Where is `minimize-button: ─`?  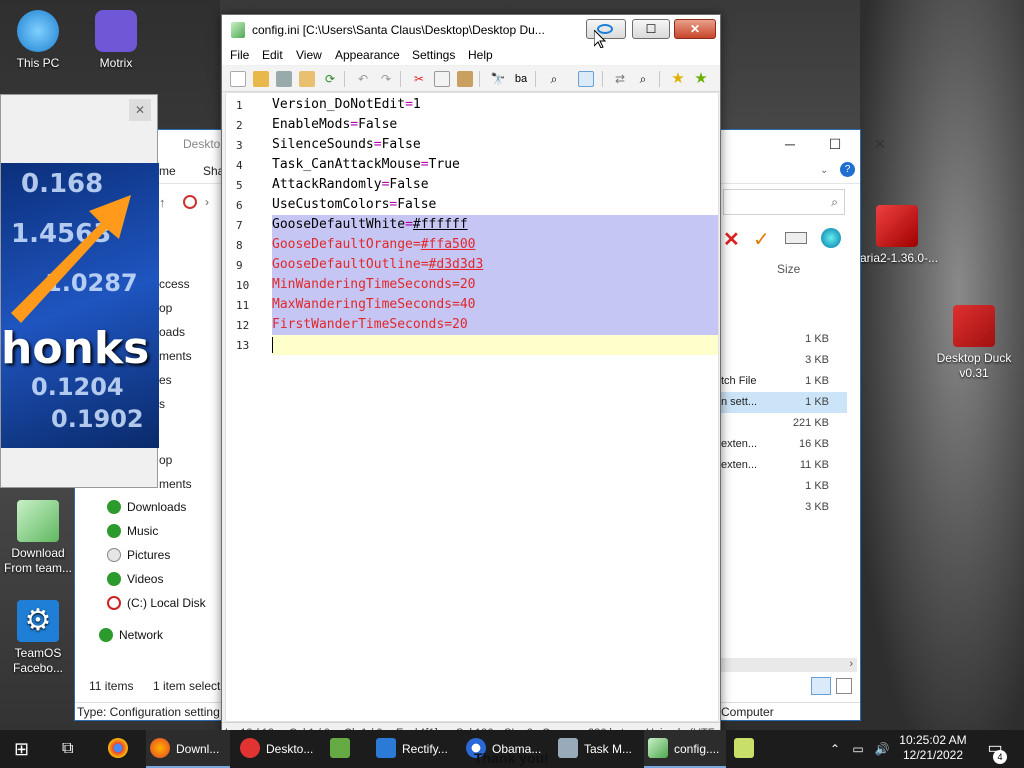
minimize-button: ─ is located at coordinates (790, 144).